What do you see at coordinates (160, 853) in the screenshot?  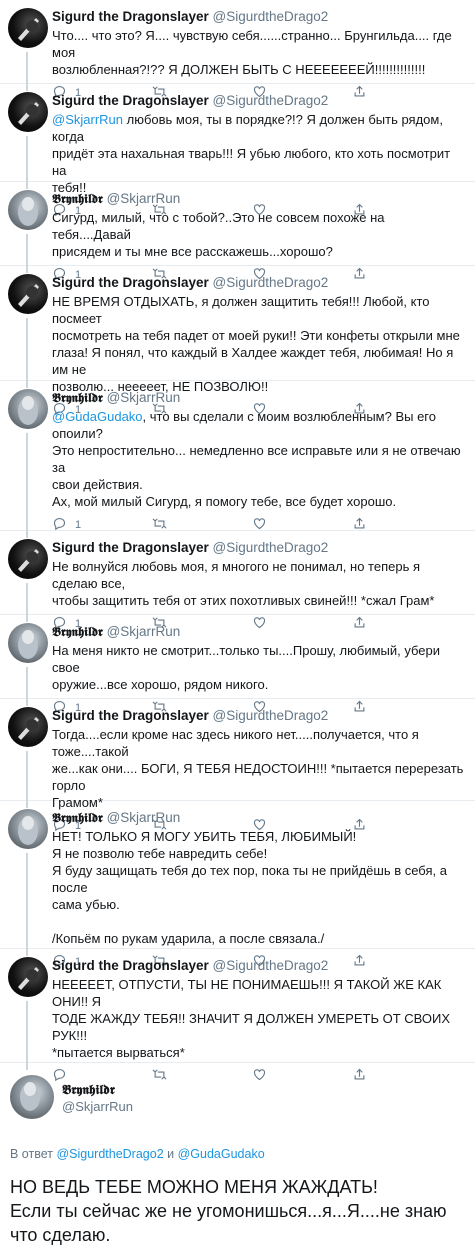 I see `tweet-line: Я не позволю тебе навредить себе!` at bounding box center [160, 853].